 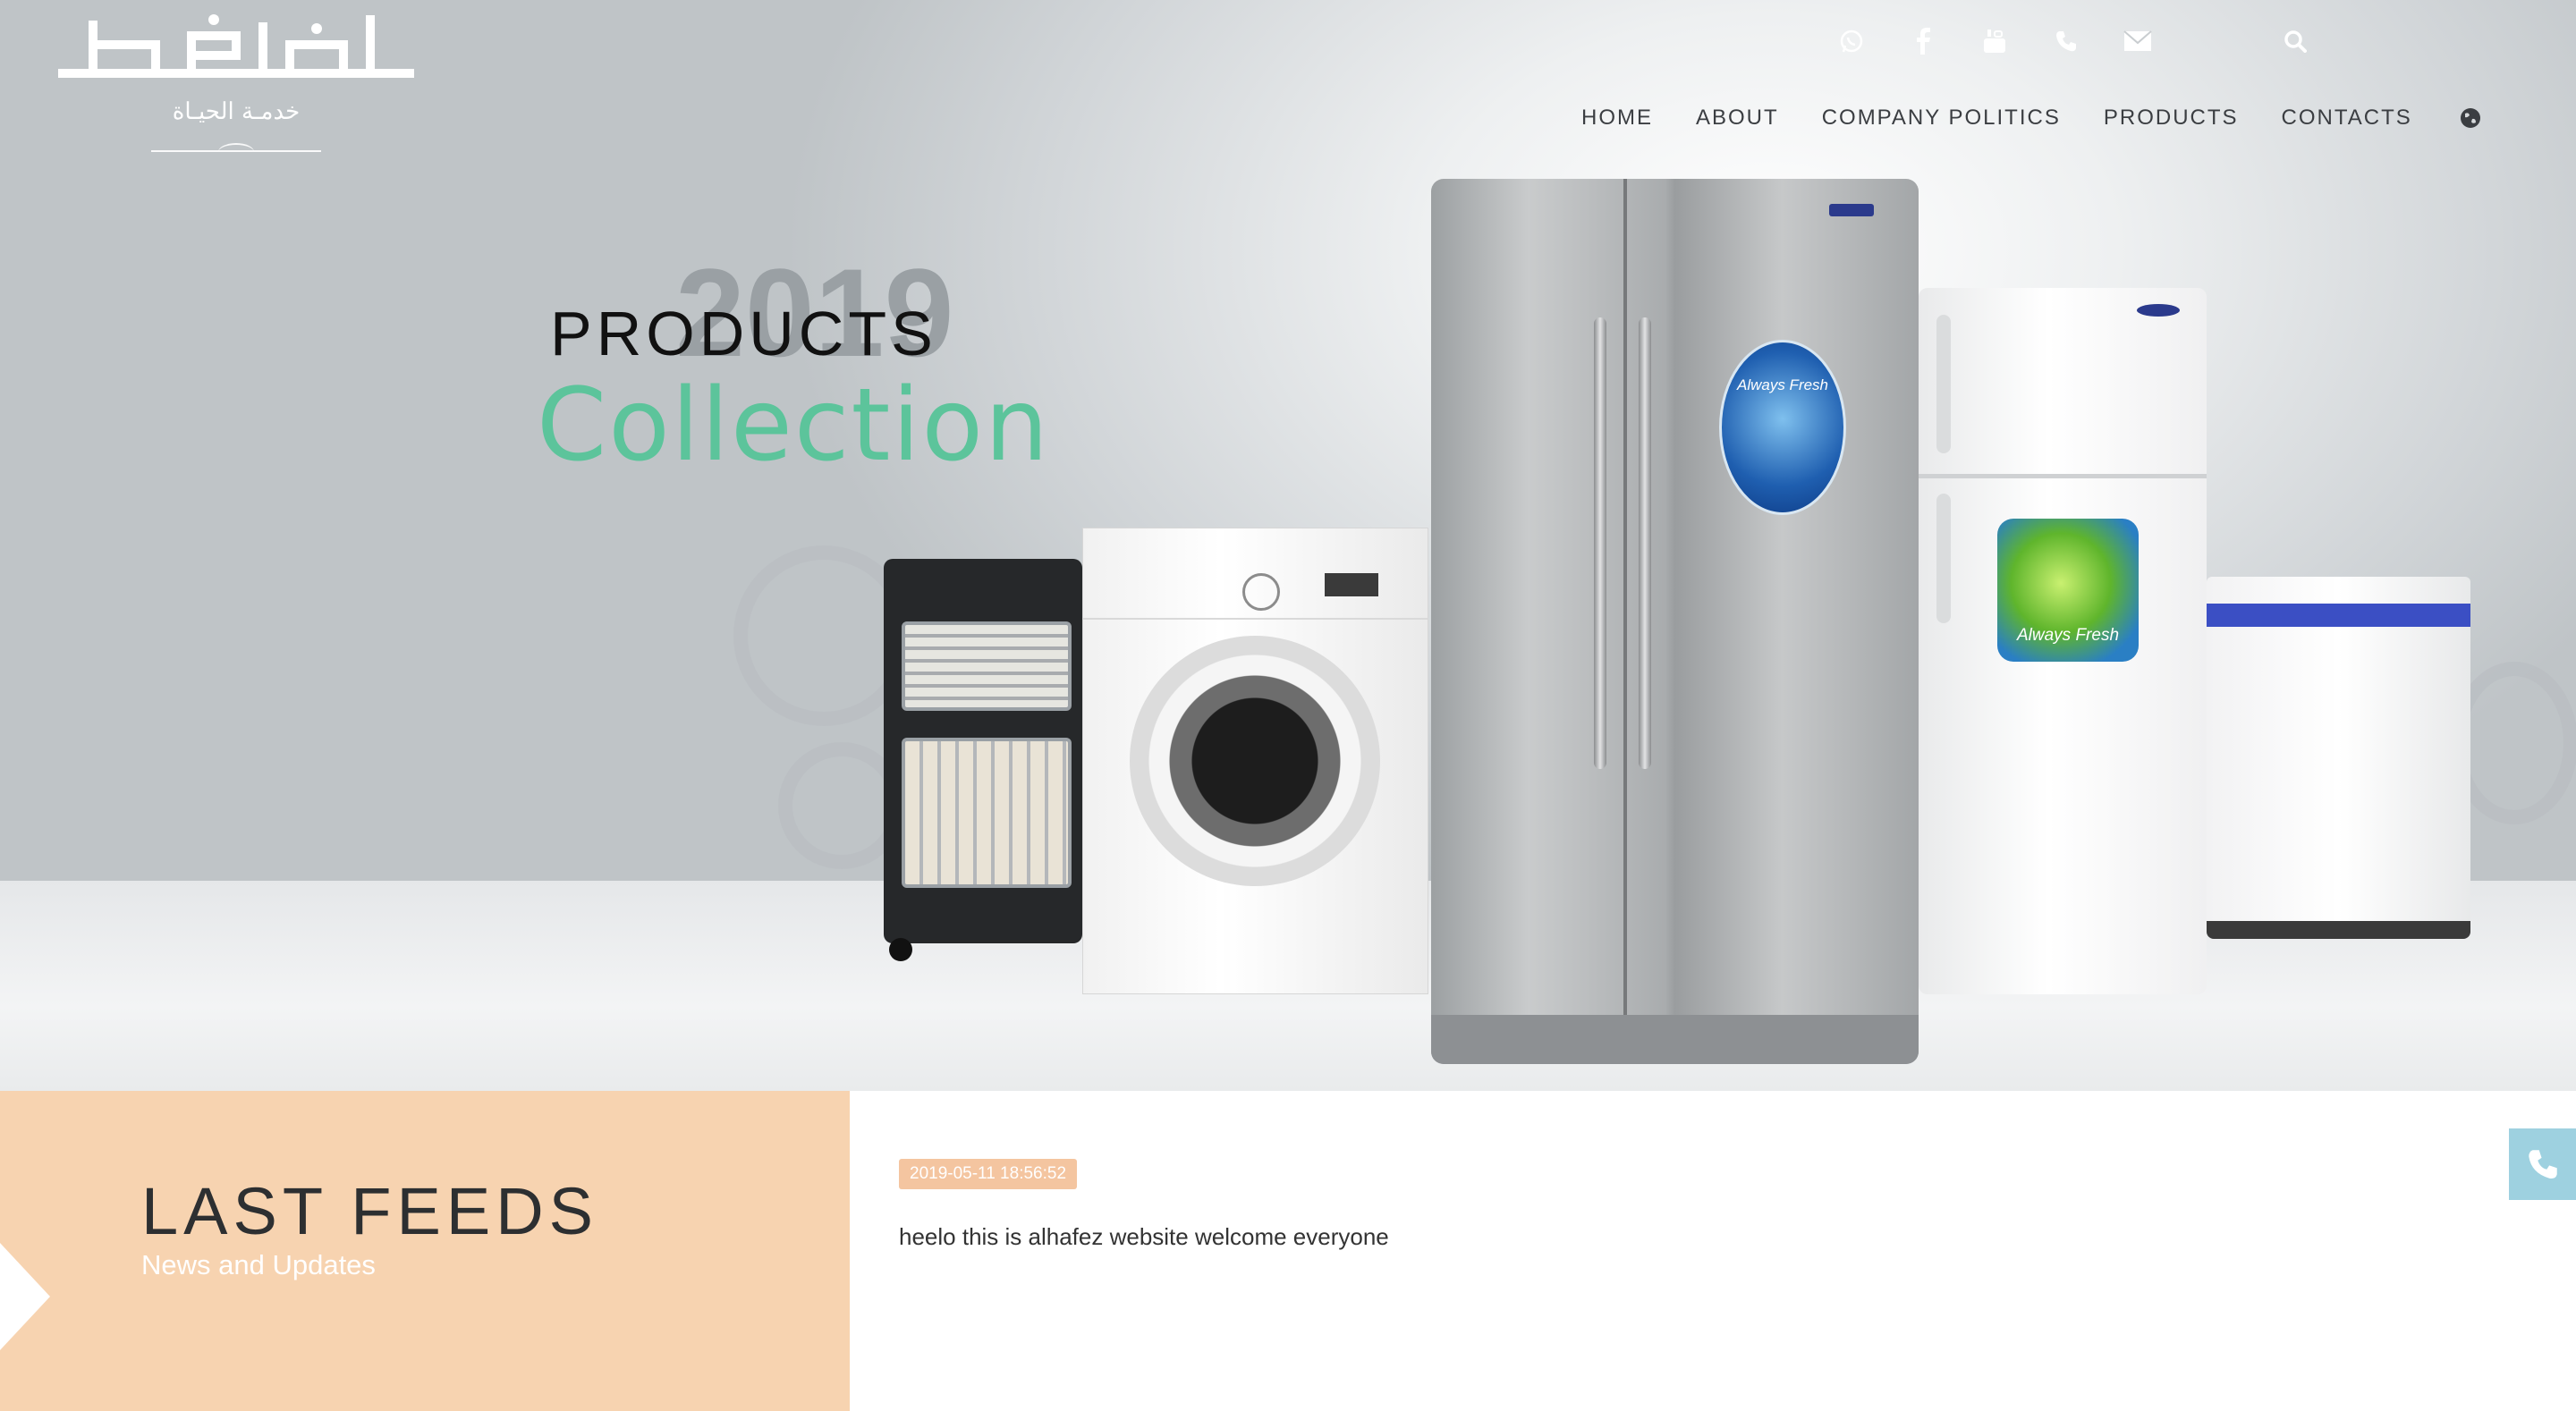 What do you see at coordinates (987, 813) in the screenshot?
I see `heater-panel` at bounding box center [987, 813].